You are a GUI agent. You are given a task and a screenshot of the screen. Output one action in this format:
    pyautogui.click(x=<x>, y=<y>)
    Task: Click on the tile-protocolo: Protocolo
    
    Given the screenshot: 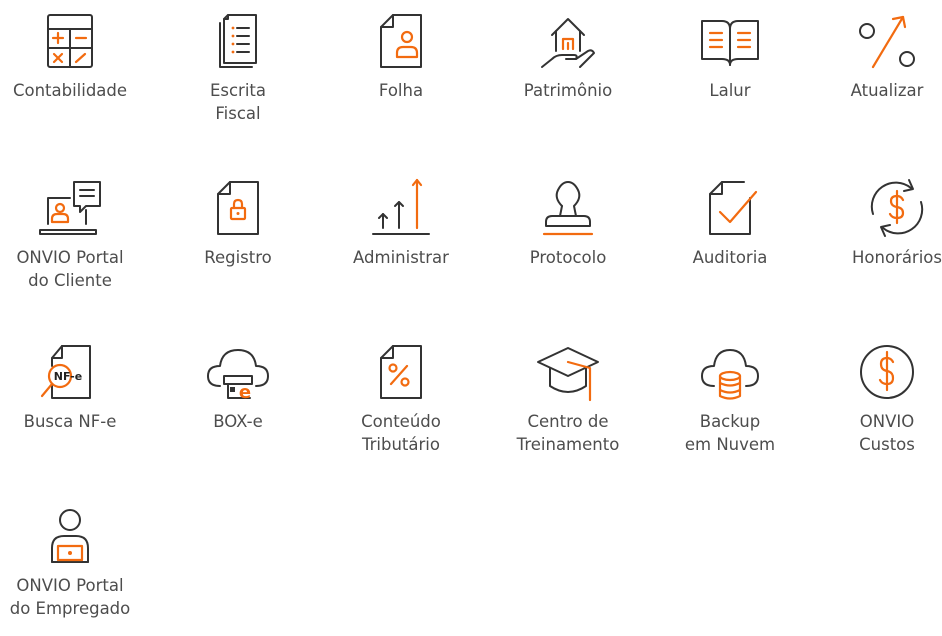 What is the action you would take?
    pyautogui.click(x=568, y=220)
    